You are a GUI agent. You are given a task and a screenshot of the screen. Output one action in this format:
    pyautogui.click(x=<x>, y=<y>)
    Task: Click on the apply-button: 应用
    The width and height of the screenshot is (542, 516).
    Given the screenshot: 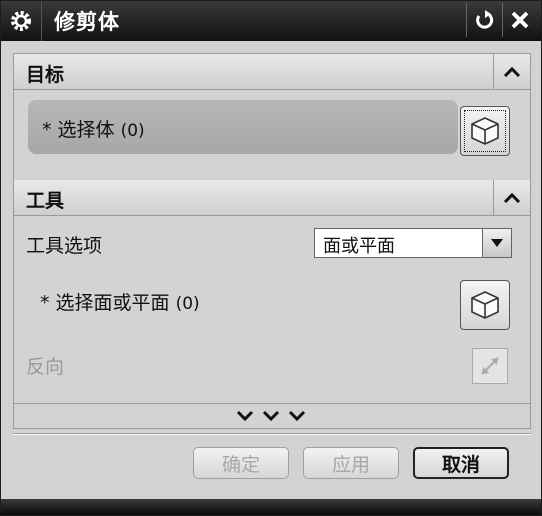 What is the action you would take?
    pyautogui.click(x=351, y=463)
    